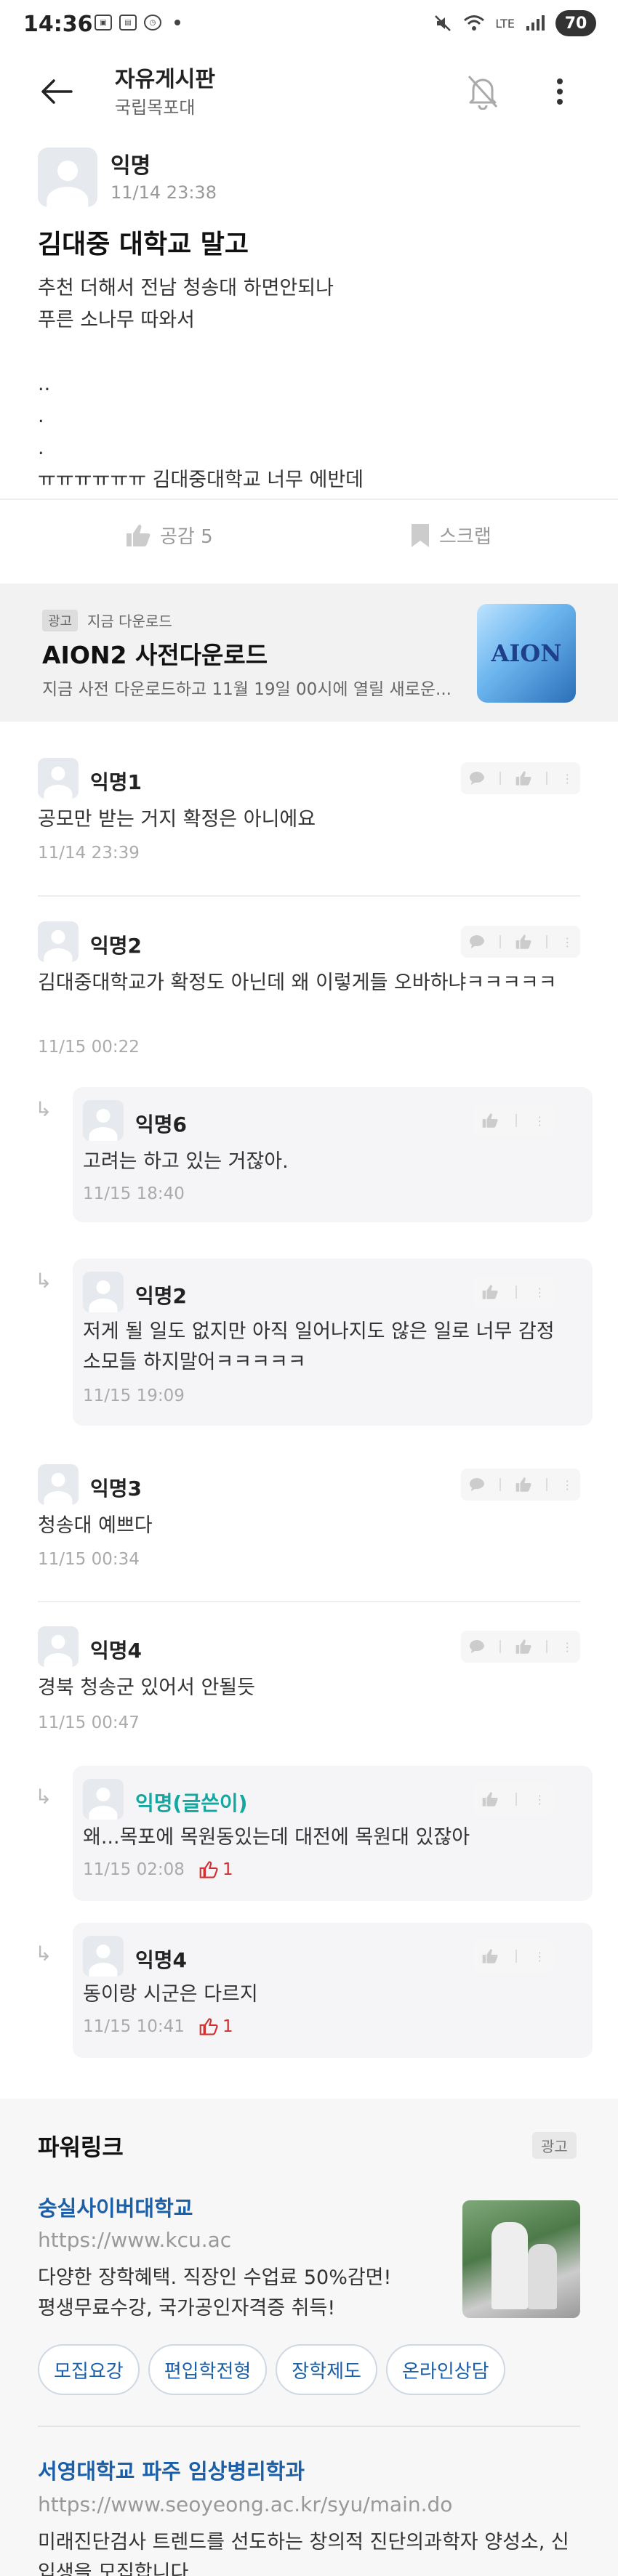 The height and width of the screenshot is (2576, 618). Describe the element at coordinates (134, 2240) in the screenshot. I see `powerlink-ad-url: https://www.kcu.ac` at that location.